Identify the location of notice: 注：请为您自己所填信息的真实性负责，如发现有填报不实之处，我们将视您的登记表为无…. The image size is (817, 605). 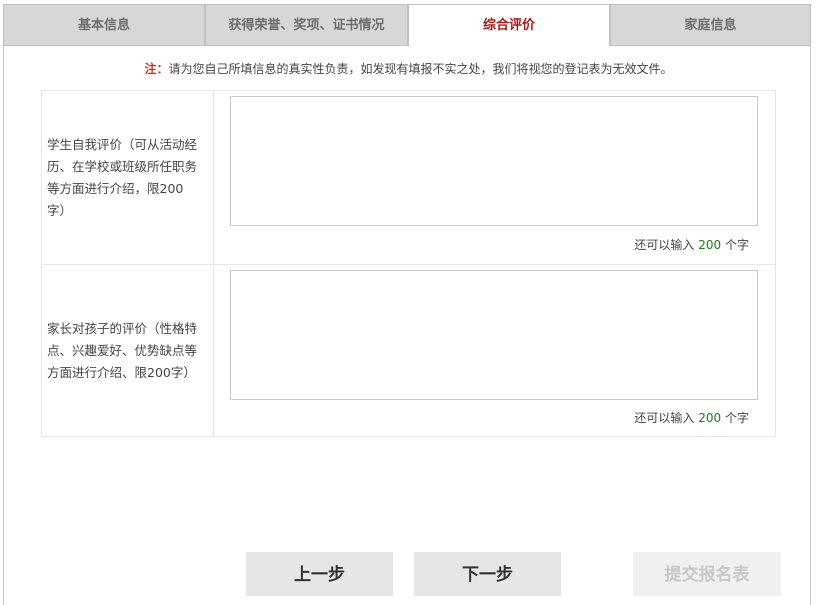
(408, 68).